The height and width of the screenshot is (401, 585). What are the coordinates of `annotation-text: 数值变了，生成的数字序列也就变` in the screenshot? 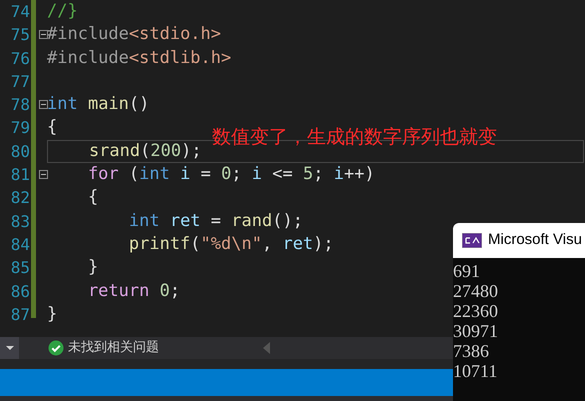 It's located at (354, 137).